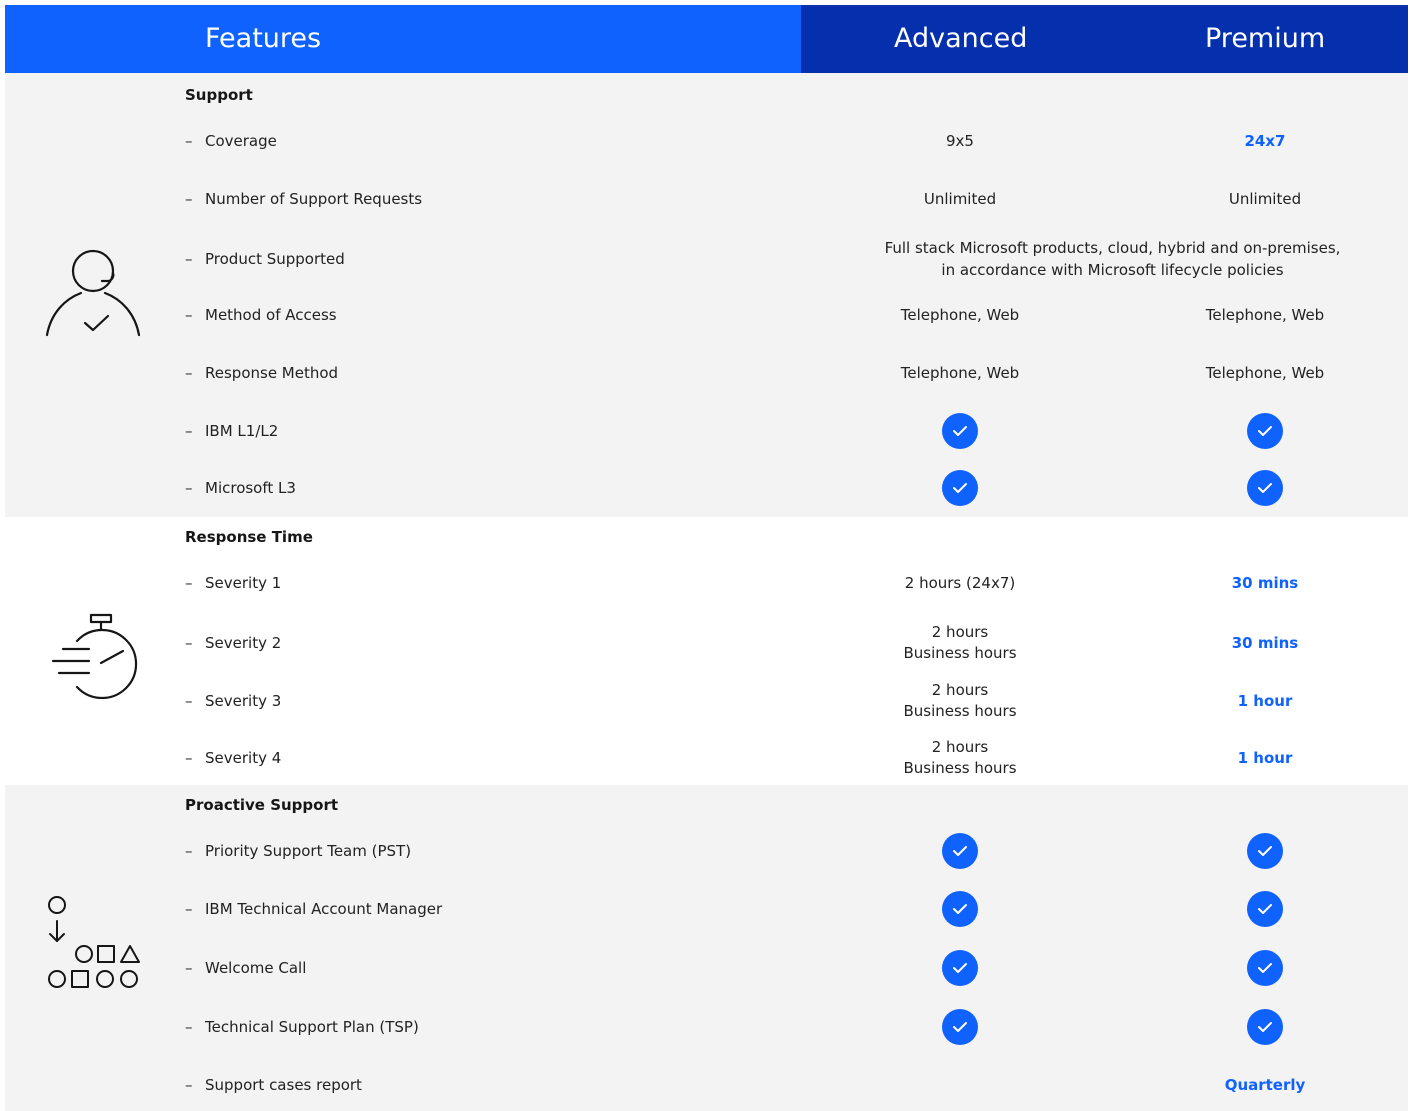 The image size is (1411, 1111). Describe the element at coordinates (706, 39) in the screenshot. I see `table-header: Features Advanced Premium` at that location.